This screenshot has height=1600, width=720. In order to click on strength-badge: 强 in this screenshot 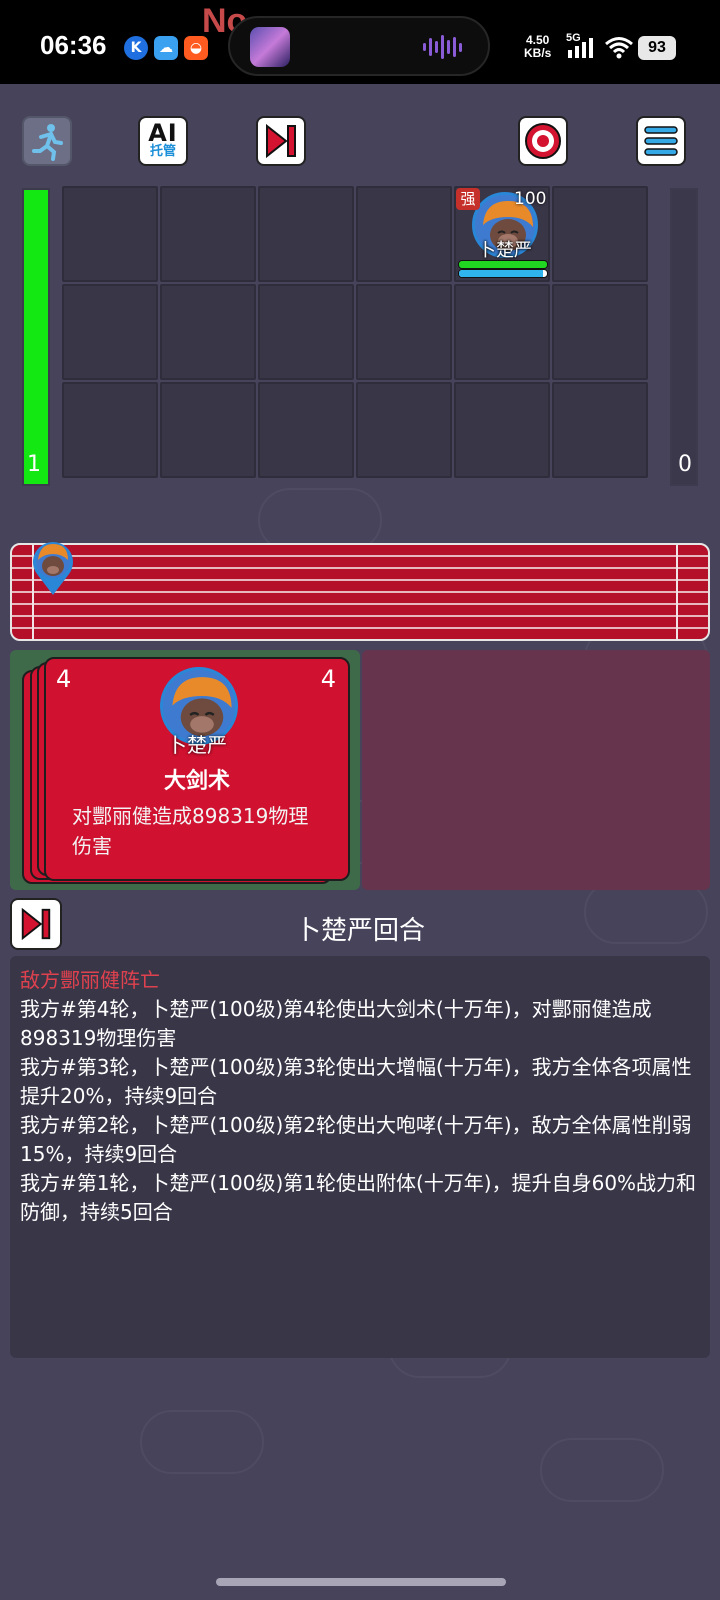, I will do `click(468, 199)`.